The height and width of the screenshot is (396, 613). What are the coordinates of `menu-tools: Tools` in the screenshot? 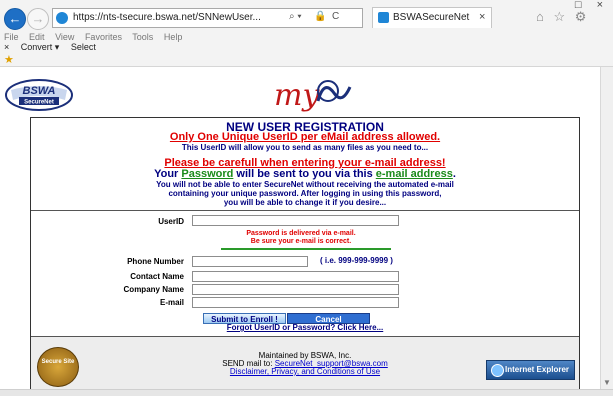 It's located at (142, 37).